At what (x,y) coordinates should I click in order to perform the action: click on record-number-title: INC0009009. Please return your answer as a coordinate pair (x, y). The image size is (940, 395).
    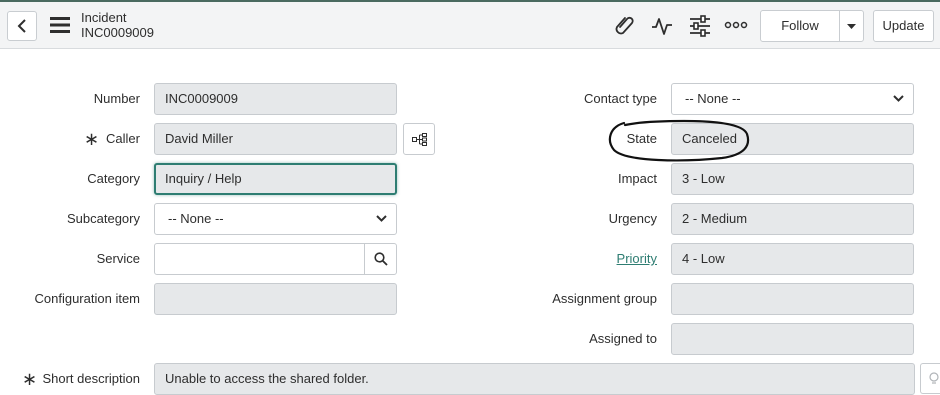
    Looking at the image, I should click on (117, 32).